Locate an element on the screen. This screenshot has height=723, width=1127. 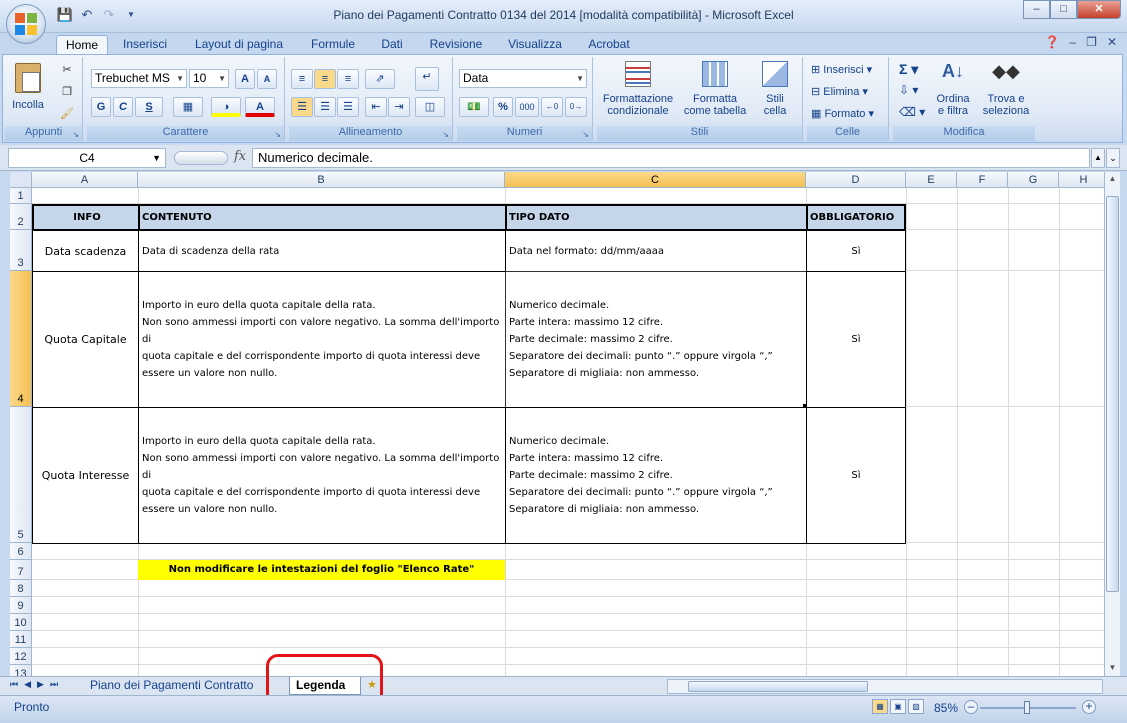
bold-button: G is located at coordinates (101, 107).